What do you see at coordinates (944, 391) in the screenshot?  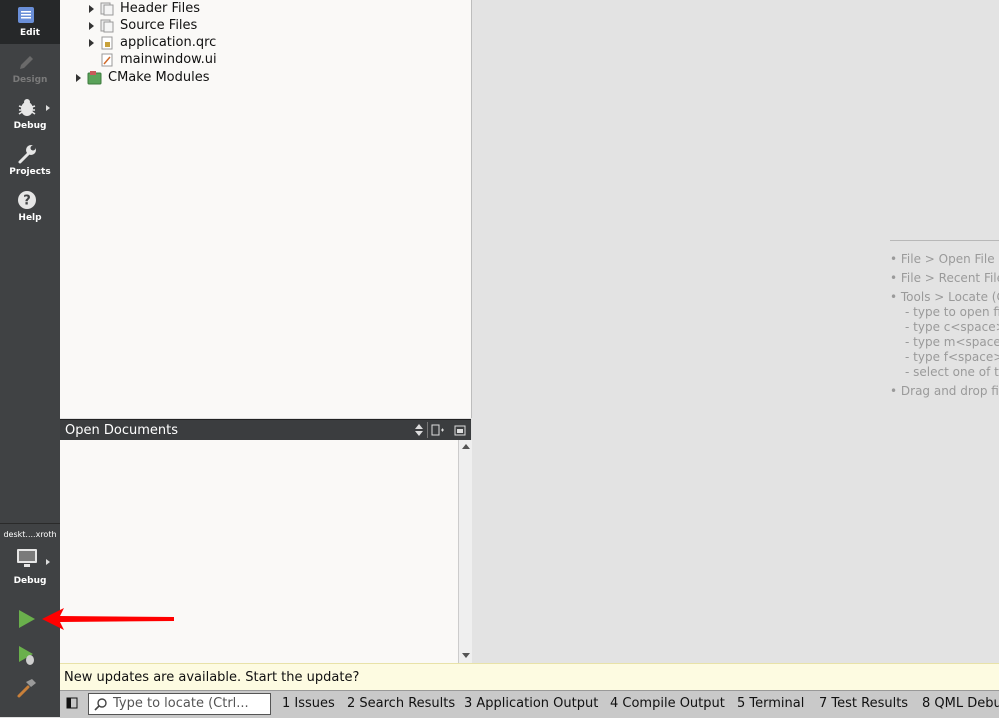 I see `hint-line: • Drag and drop file` at bounding box center [944, 391].